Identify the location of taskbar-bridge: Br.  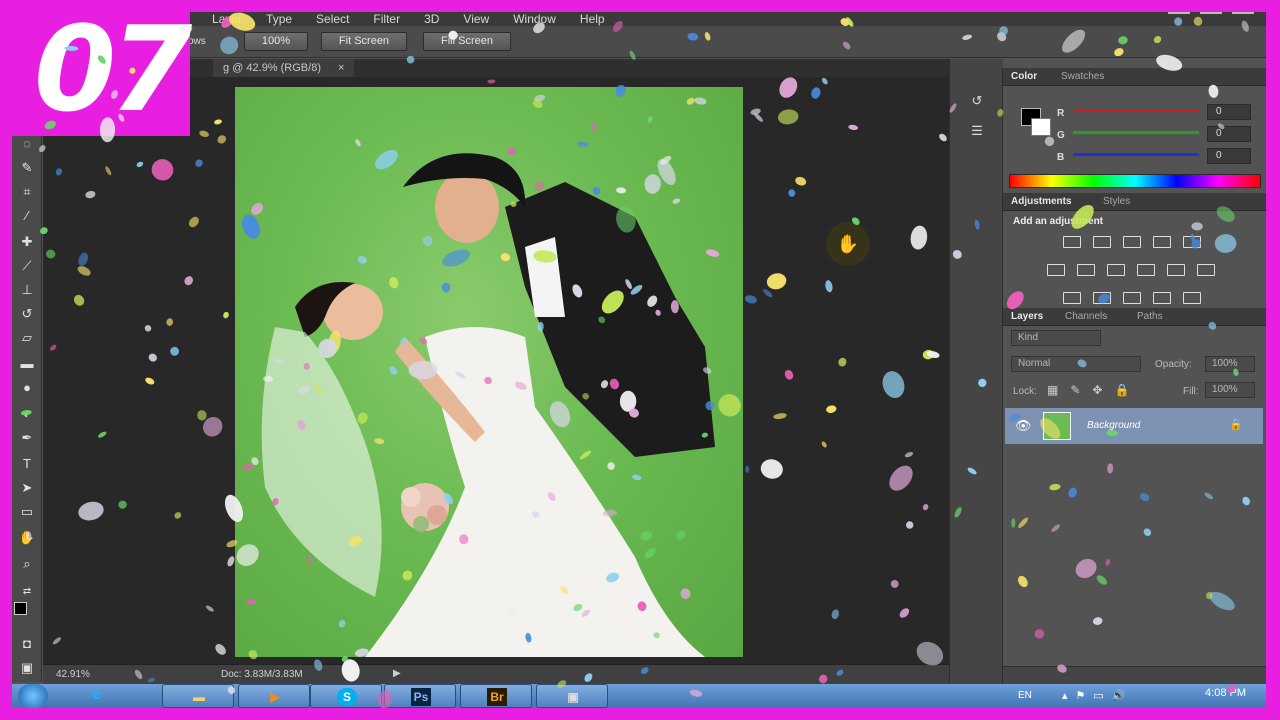
(496, 696).